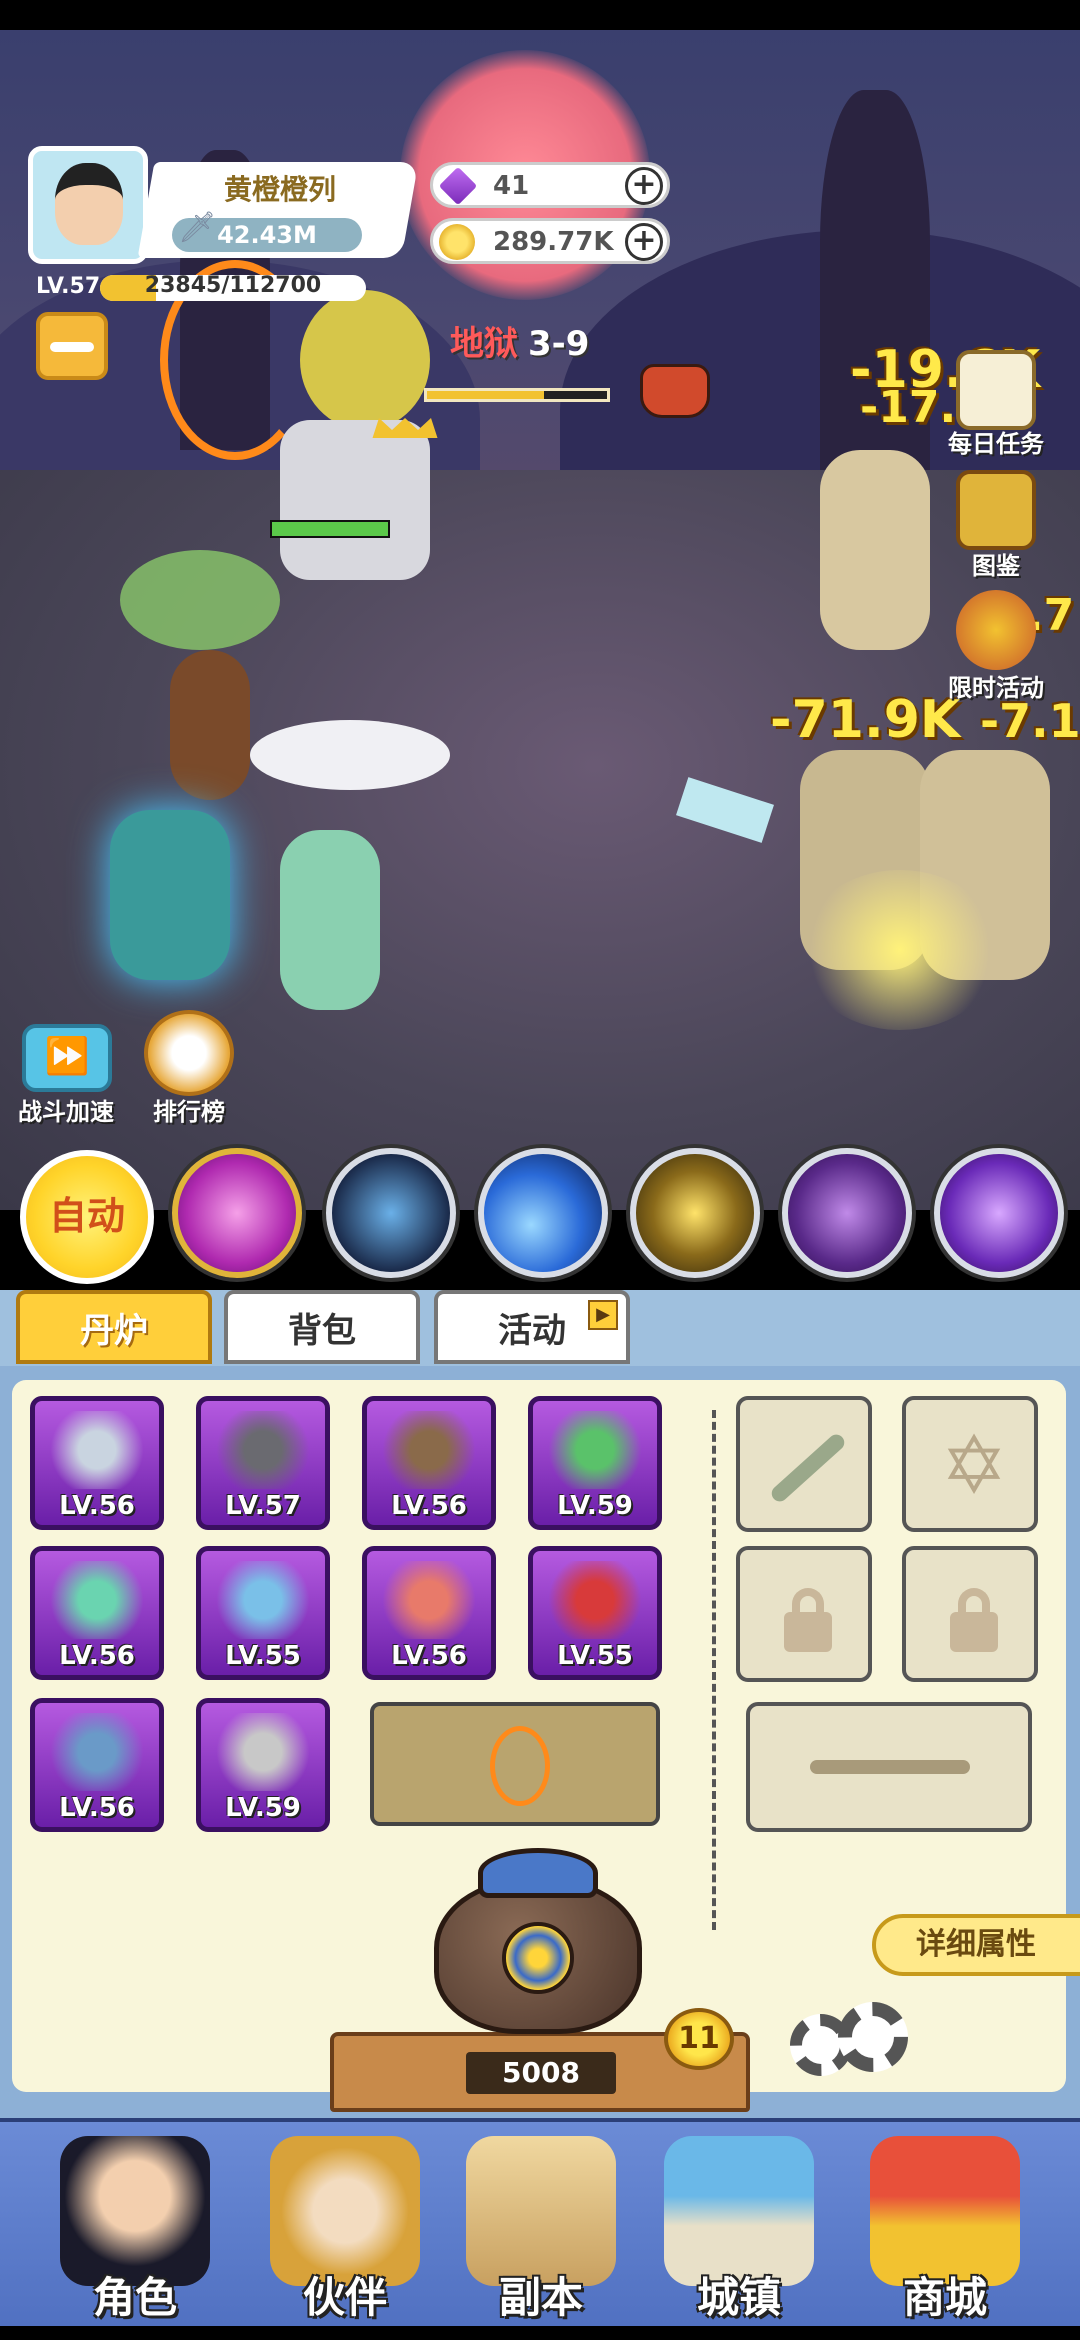 Image resolution: width=1080 pixels, height=2340 pixels. Describe the element at coordinates (511, 186) in the screenshot. I see `gem-value: 41` at that location.